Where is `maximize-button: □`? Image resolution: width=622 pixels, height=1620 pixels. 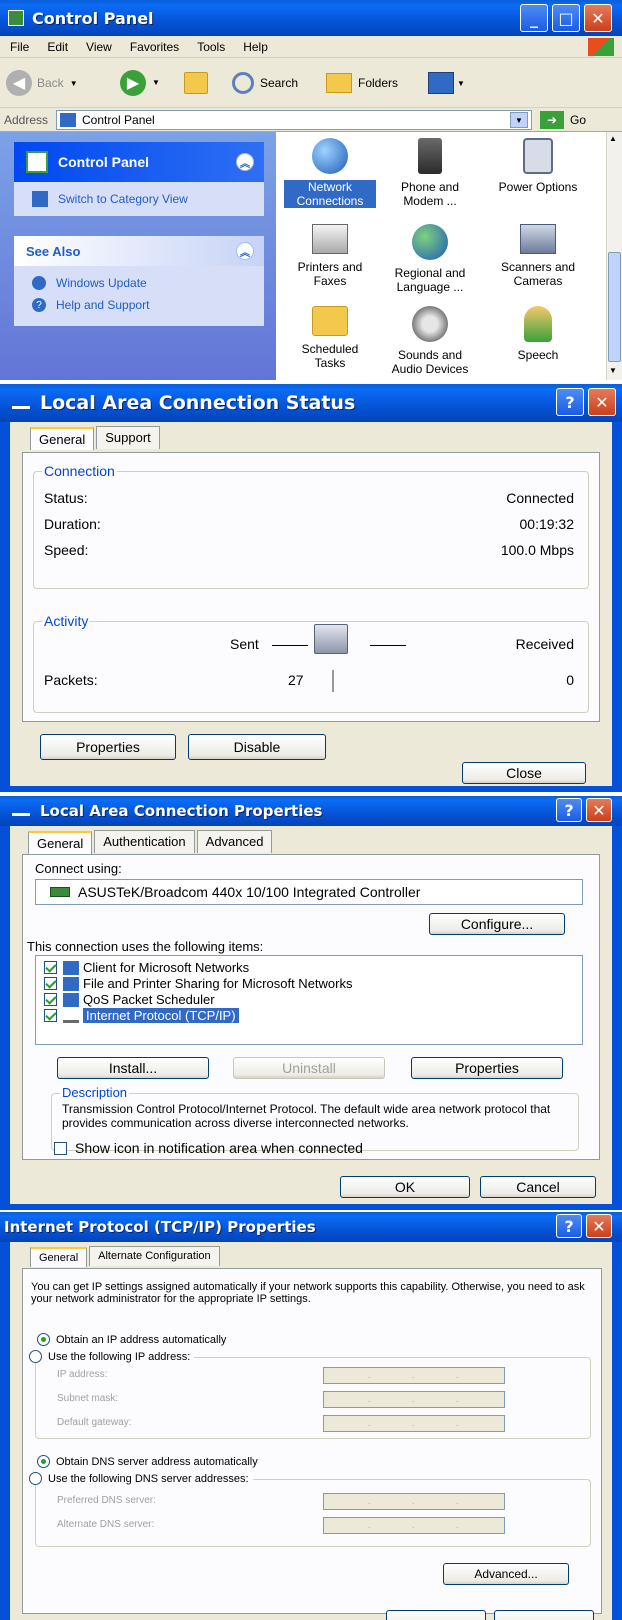 maximize-button: □ is located at coordinates (566, 18).